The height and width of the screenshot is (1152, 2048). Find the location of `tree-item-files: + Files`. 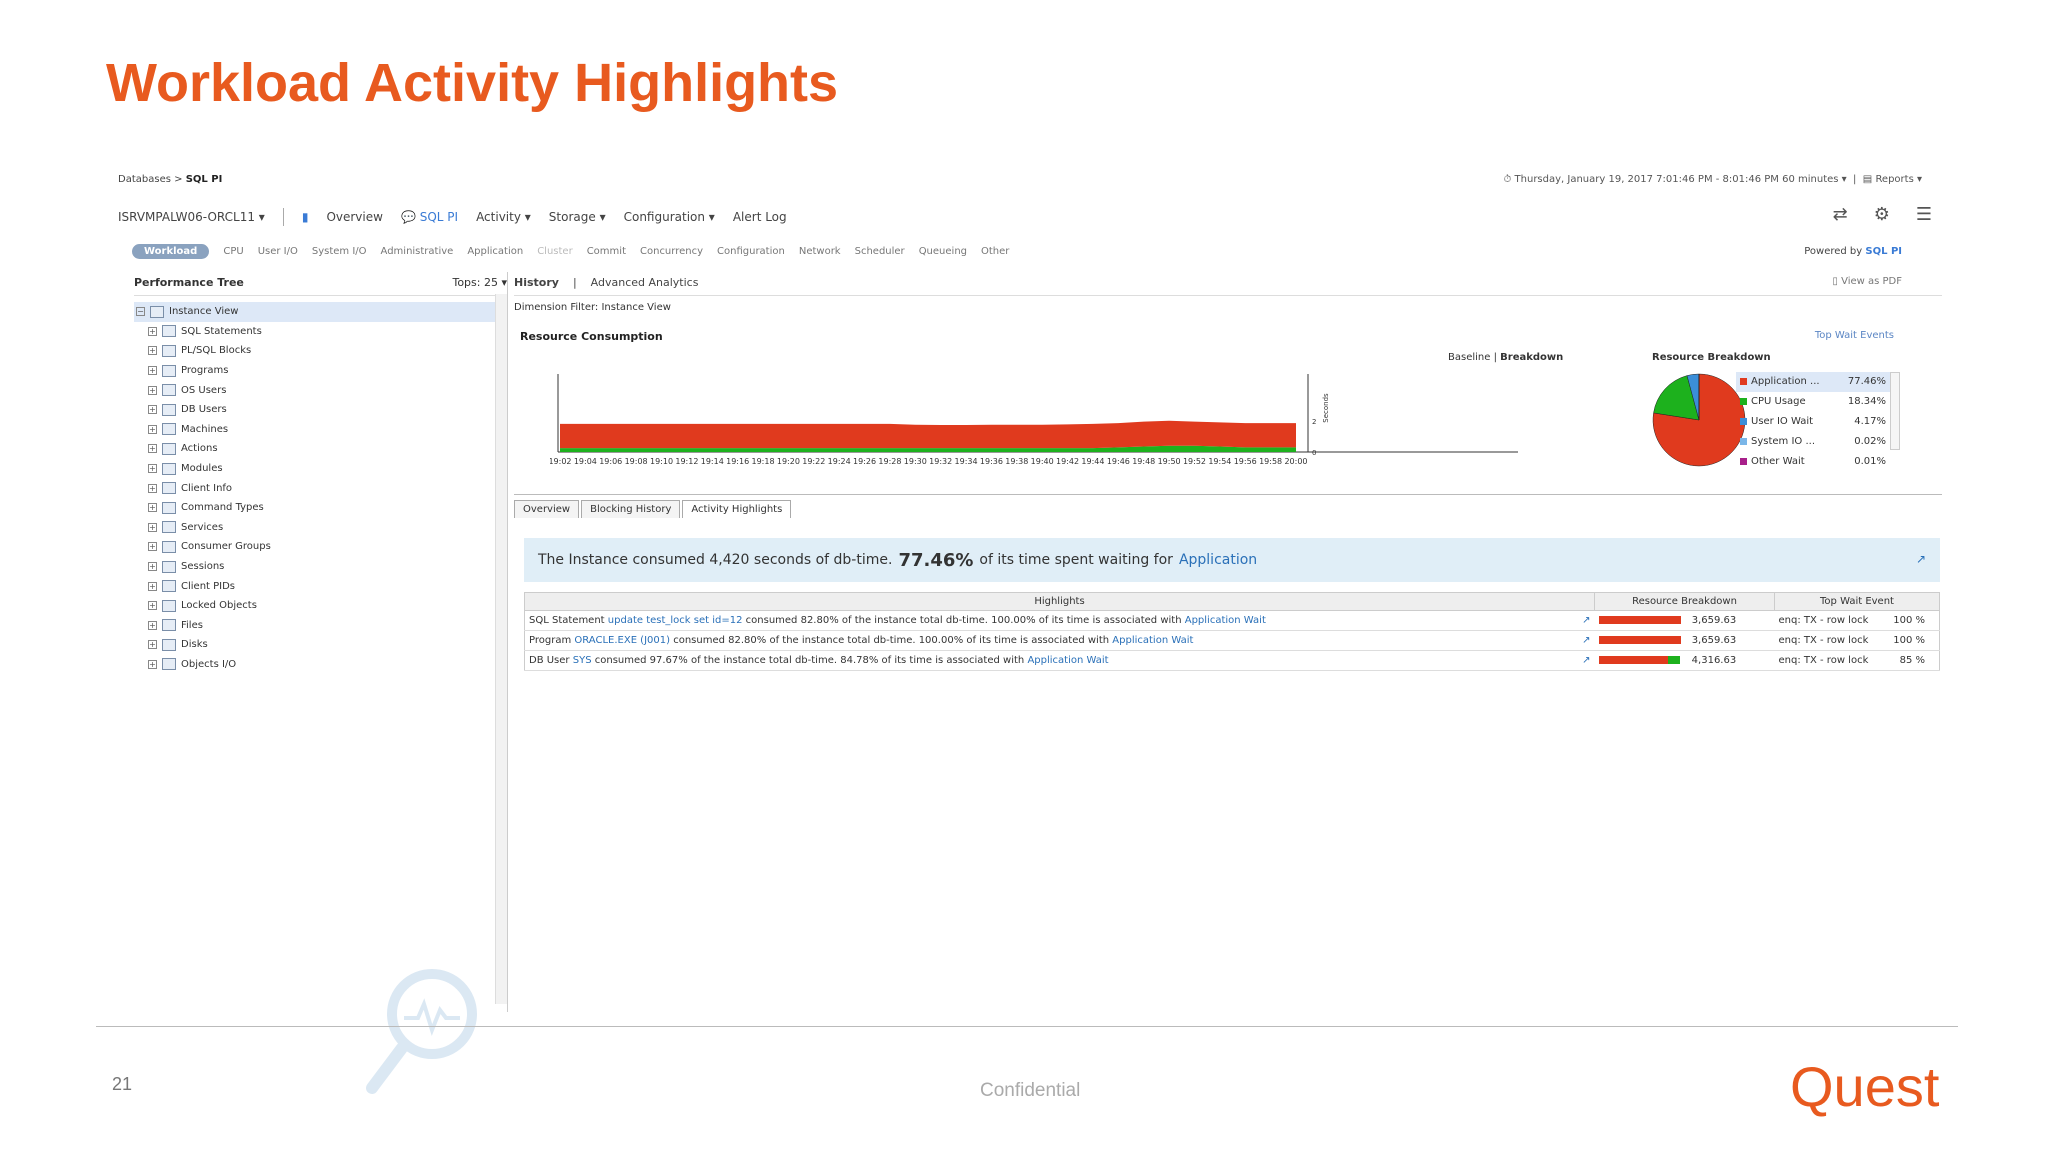

tree-item-files: + Files is located at coordinates (320, 626).